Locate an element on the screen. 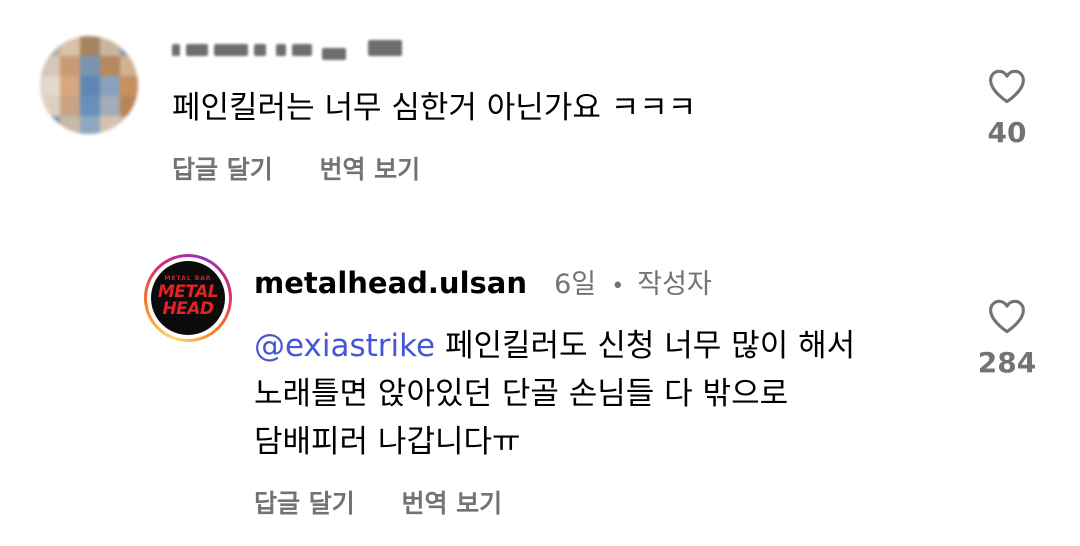 This screenshot has width=1080, height=546. comment-like: 40 is located at coordinates (1007, 108).